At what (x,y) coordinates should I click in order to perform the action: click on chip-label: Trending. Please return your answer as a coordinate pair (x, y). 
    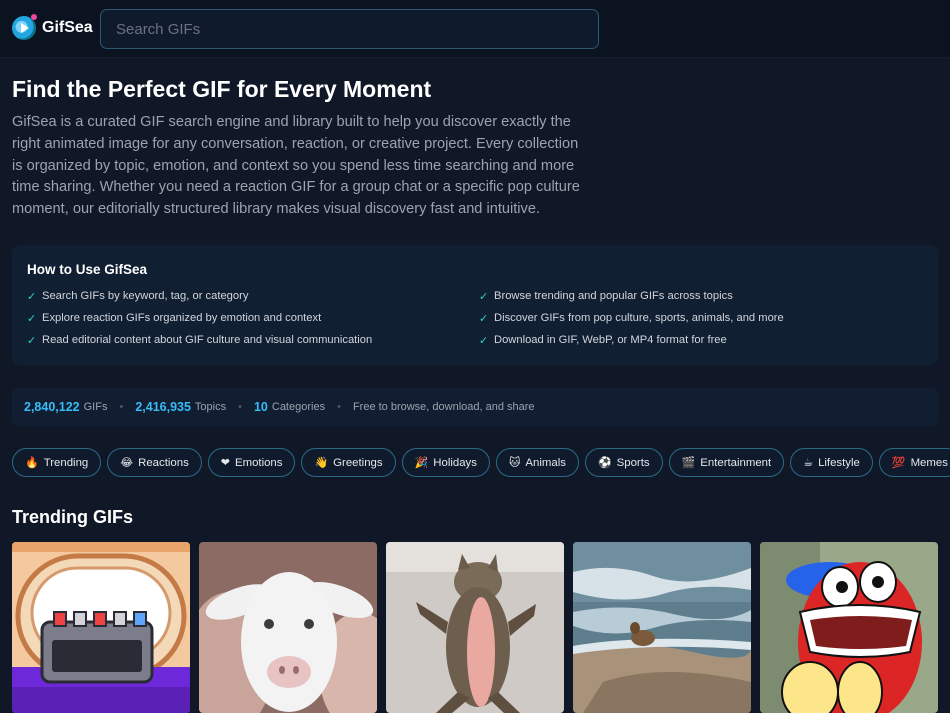
    Looking at the image, I should click on (66, 462).